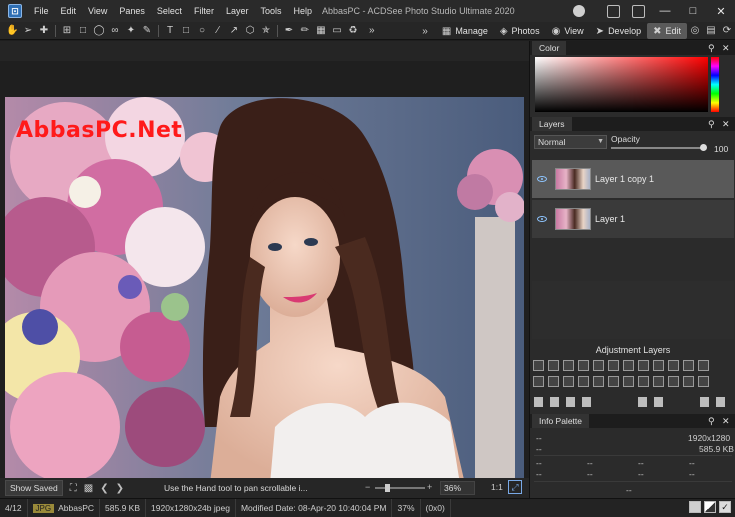 Image resolution: width=735 pixels, height=517 pixels. I want to click on close-button: ✕, so click(721, 11).